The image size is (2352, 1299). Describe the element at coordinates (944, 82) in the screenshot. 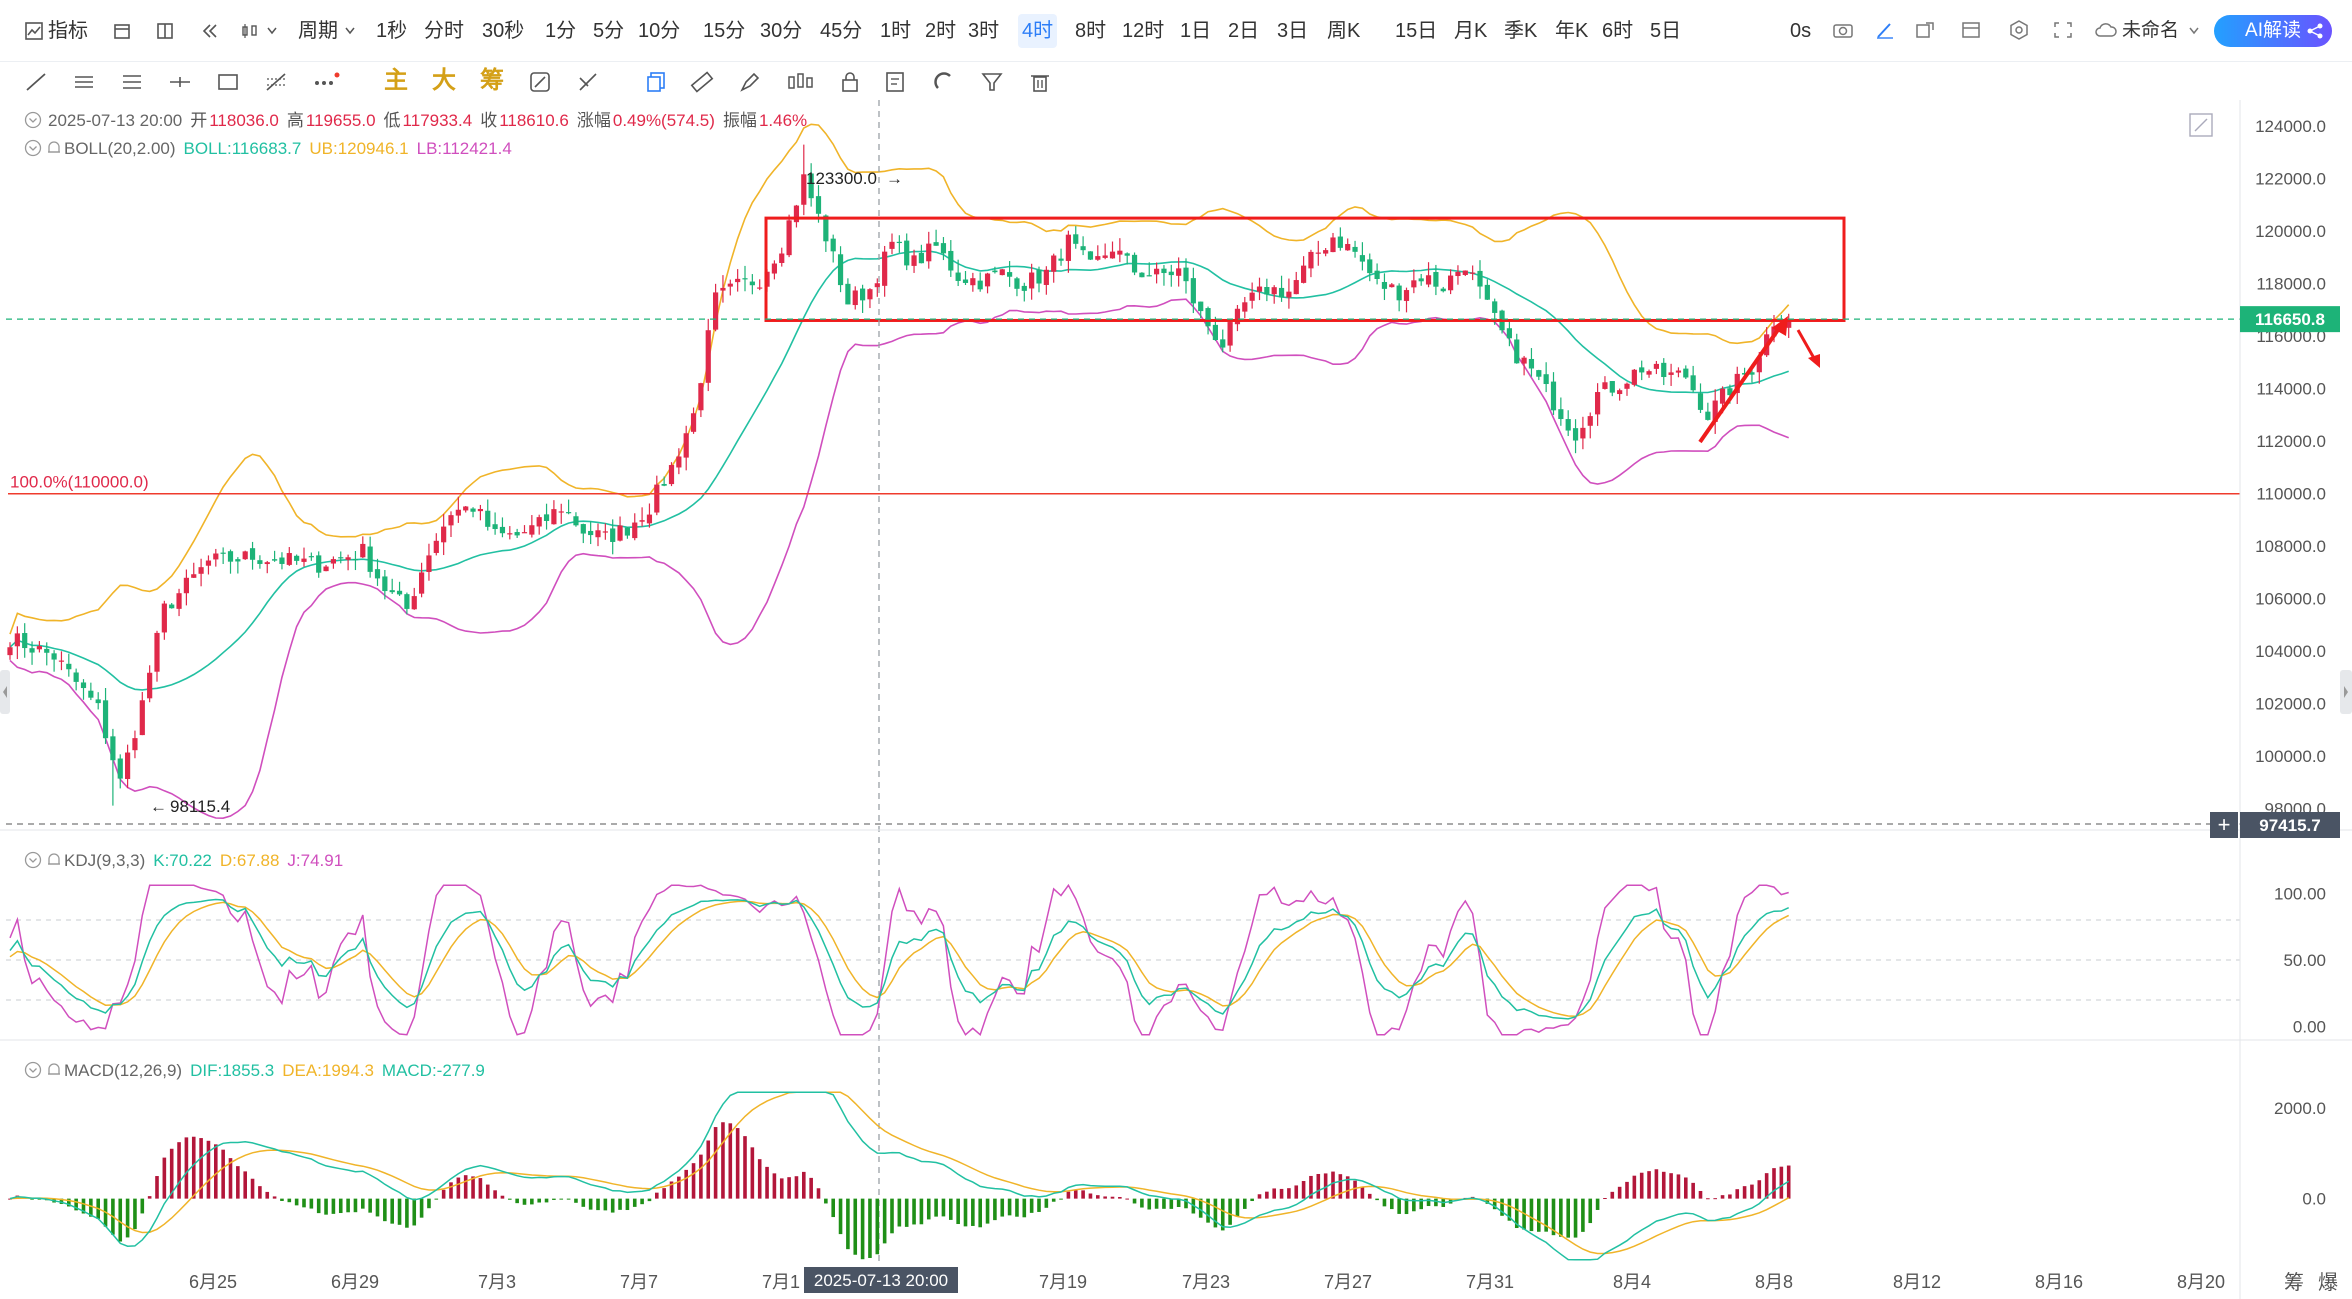

I see `magnet-icon` at that location.